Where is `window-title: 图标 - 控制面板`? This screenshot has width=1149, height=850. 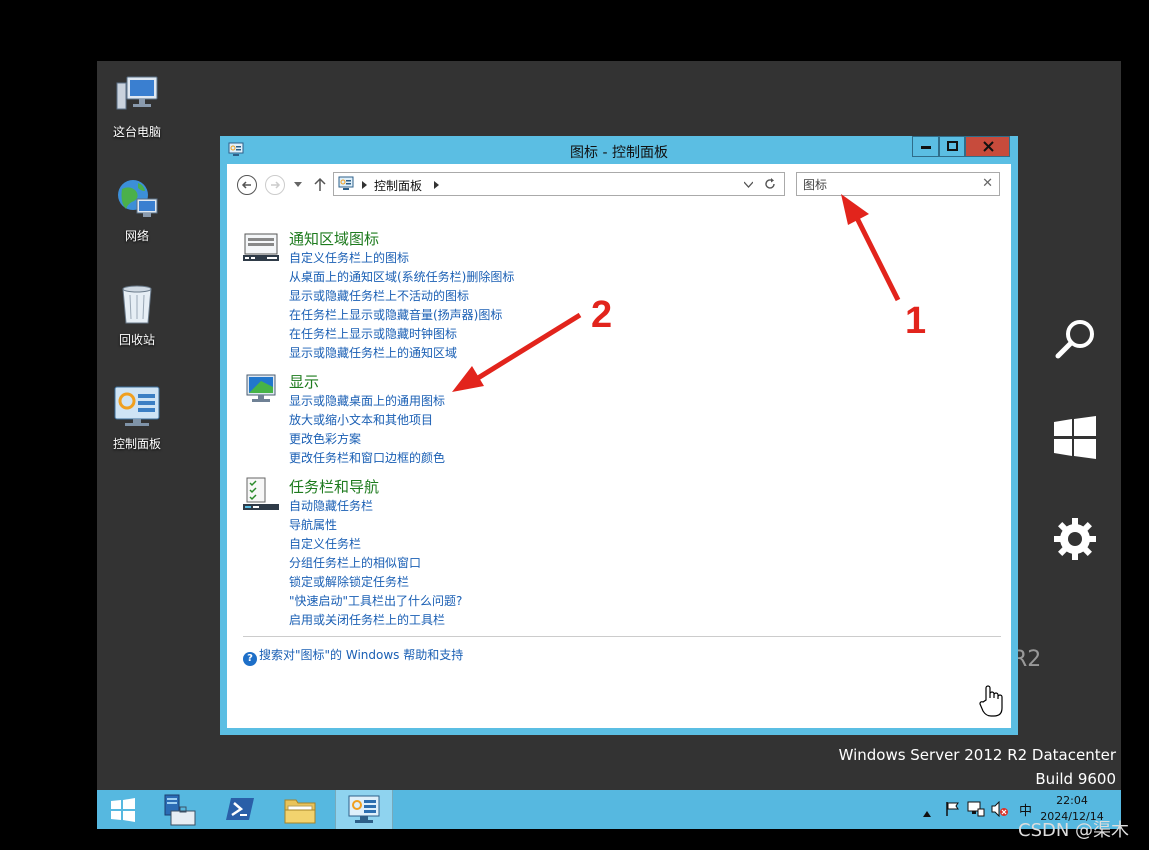 window-title: 图标 - 控制面板 is located at coordinates (619, 153).